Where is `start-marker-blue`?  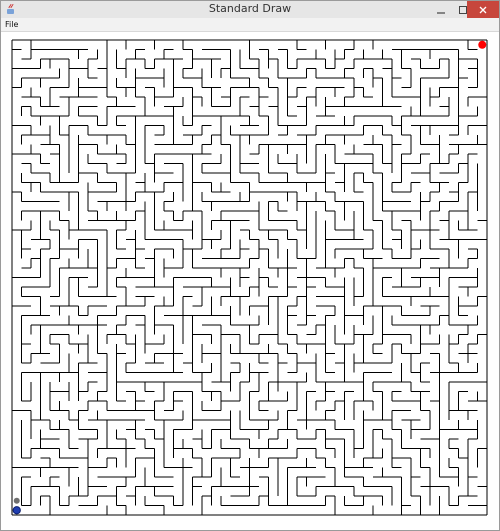
start-marker-blue is located at coordinates (16, 510).